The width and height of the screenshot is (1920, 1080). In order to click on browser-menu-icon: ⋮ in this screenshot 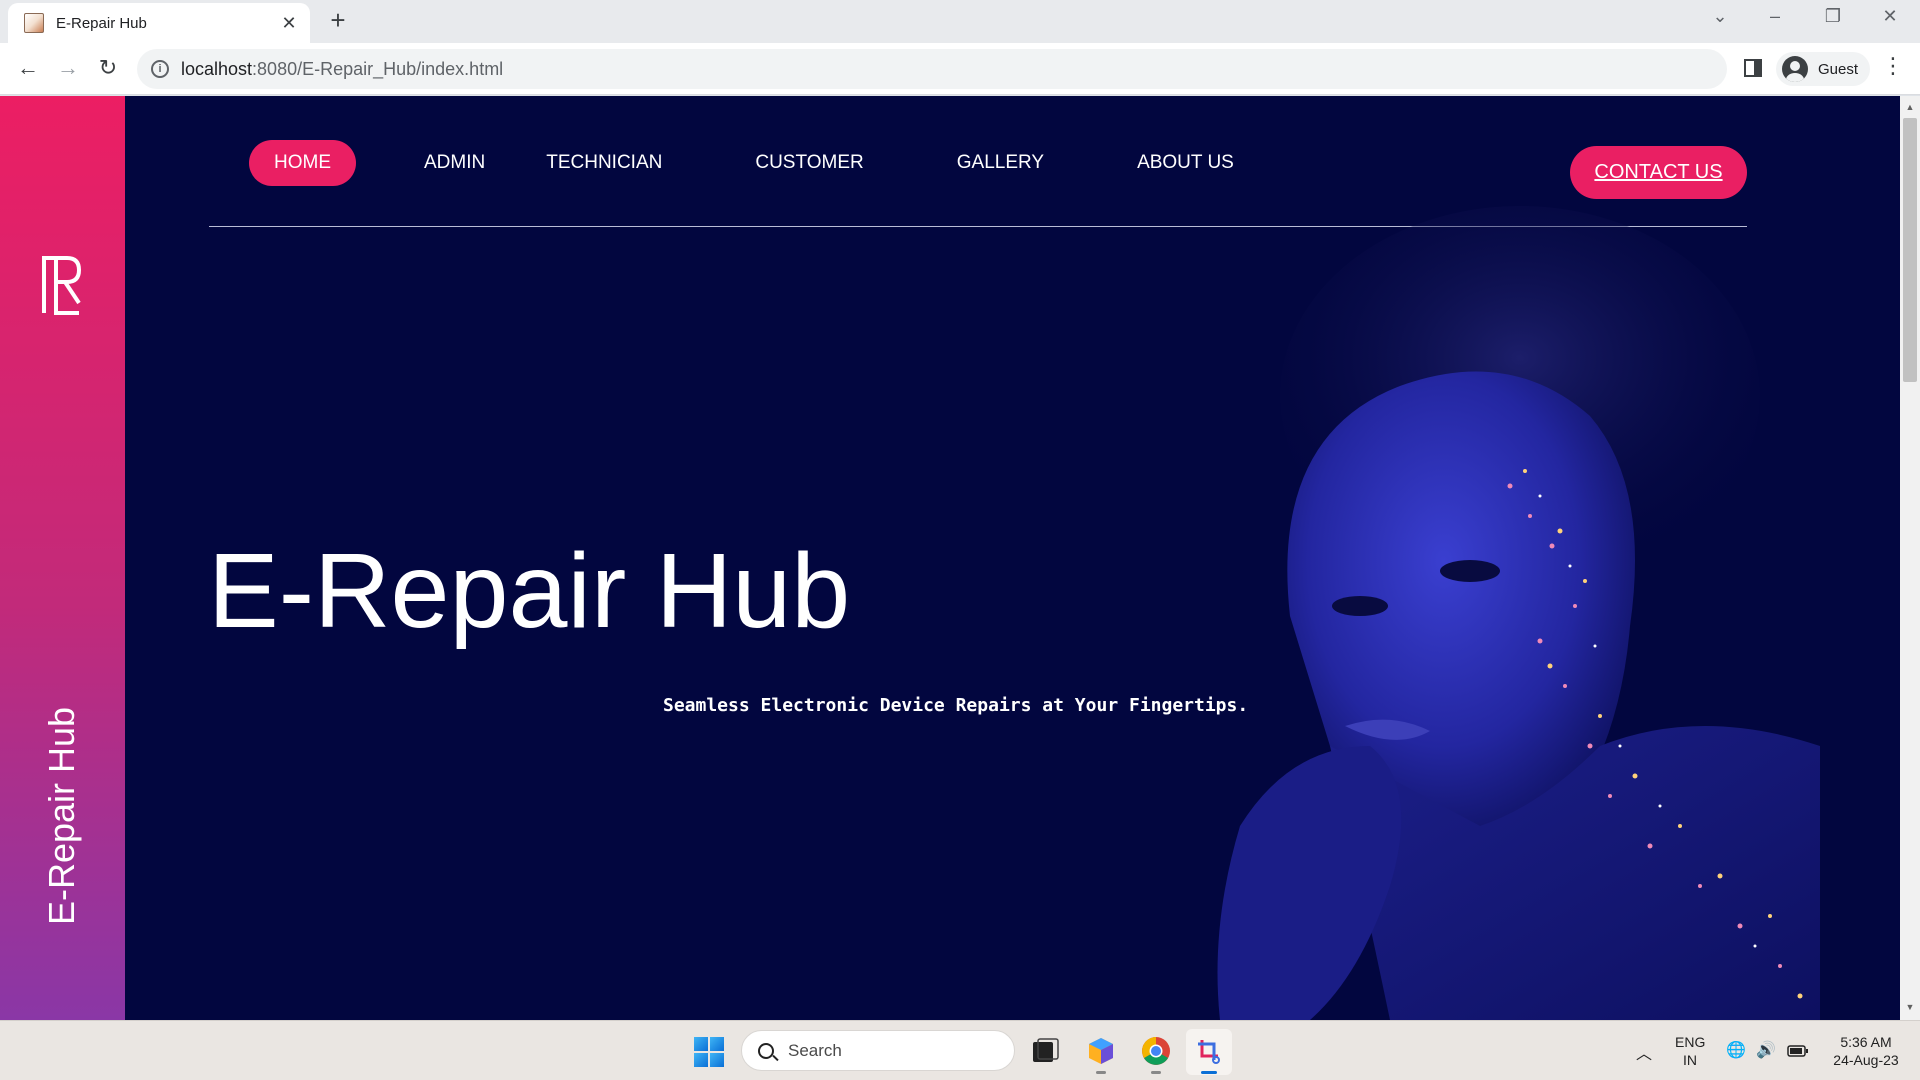, I will do `click(1893, 66)`.